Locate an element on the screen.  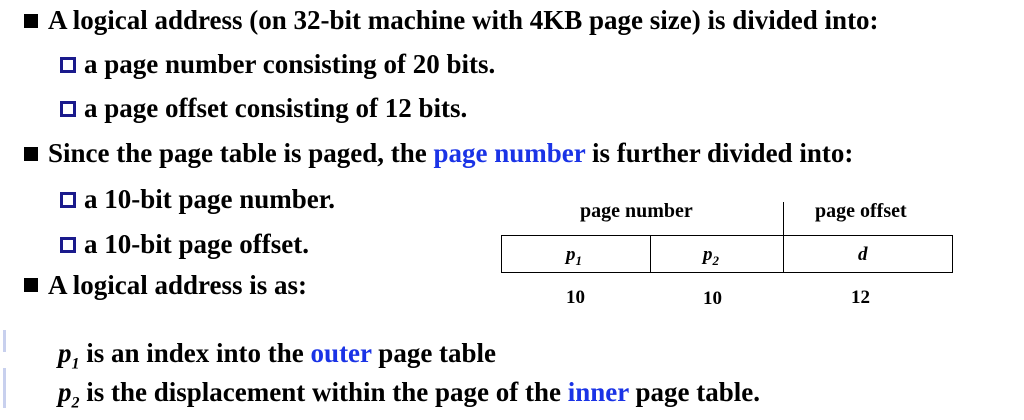
sub-bullet-10-bit-page-number: a 10-bit page number. is located at coordinates (210, 199).